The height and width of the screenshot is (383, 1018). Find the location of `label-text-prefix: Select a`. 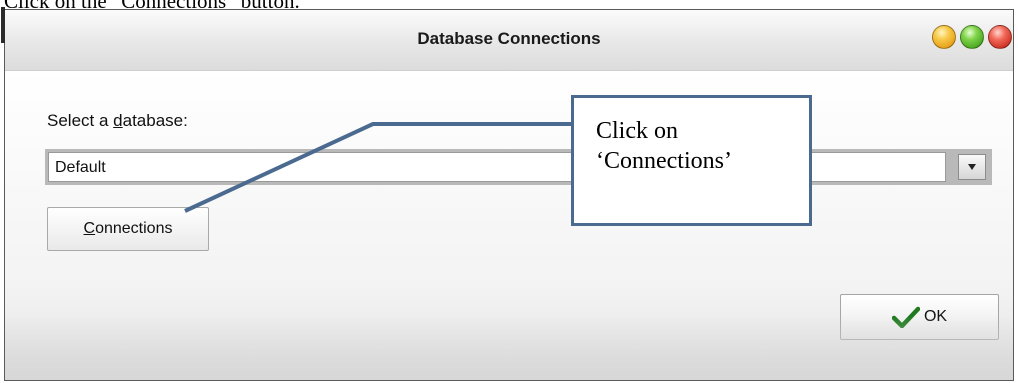

label-text-prefix: Select a is located at coordinates (80, 120).